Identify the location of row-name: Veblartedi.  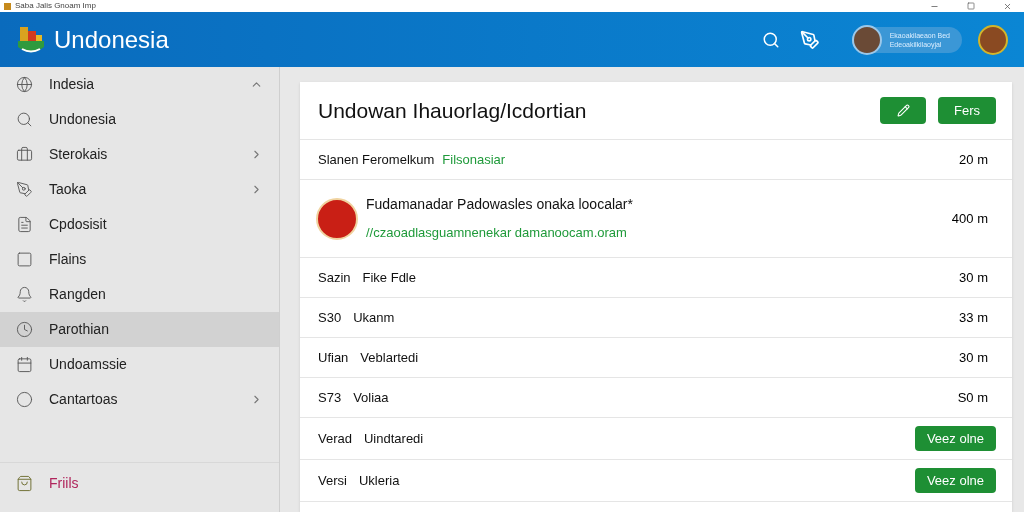
(389, 357).